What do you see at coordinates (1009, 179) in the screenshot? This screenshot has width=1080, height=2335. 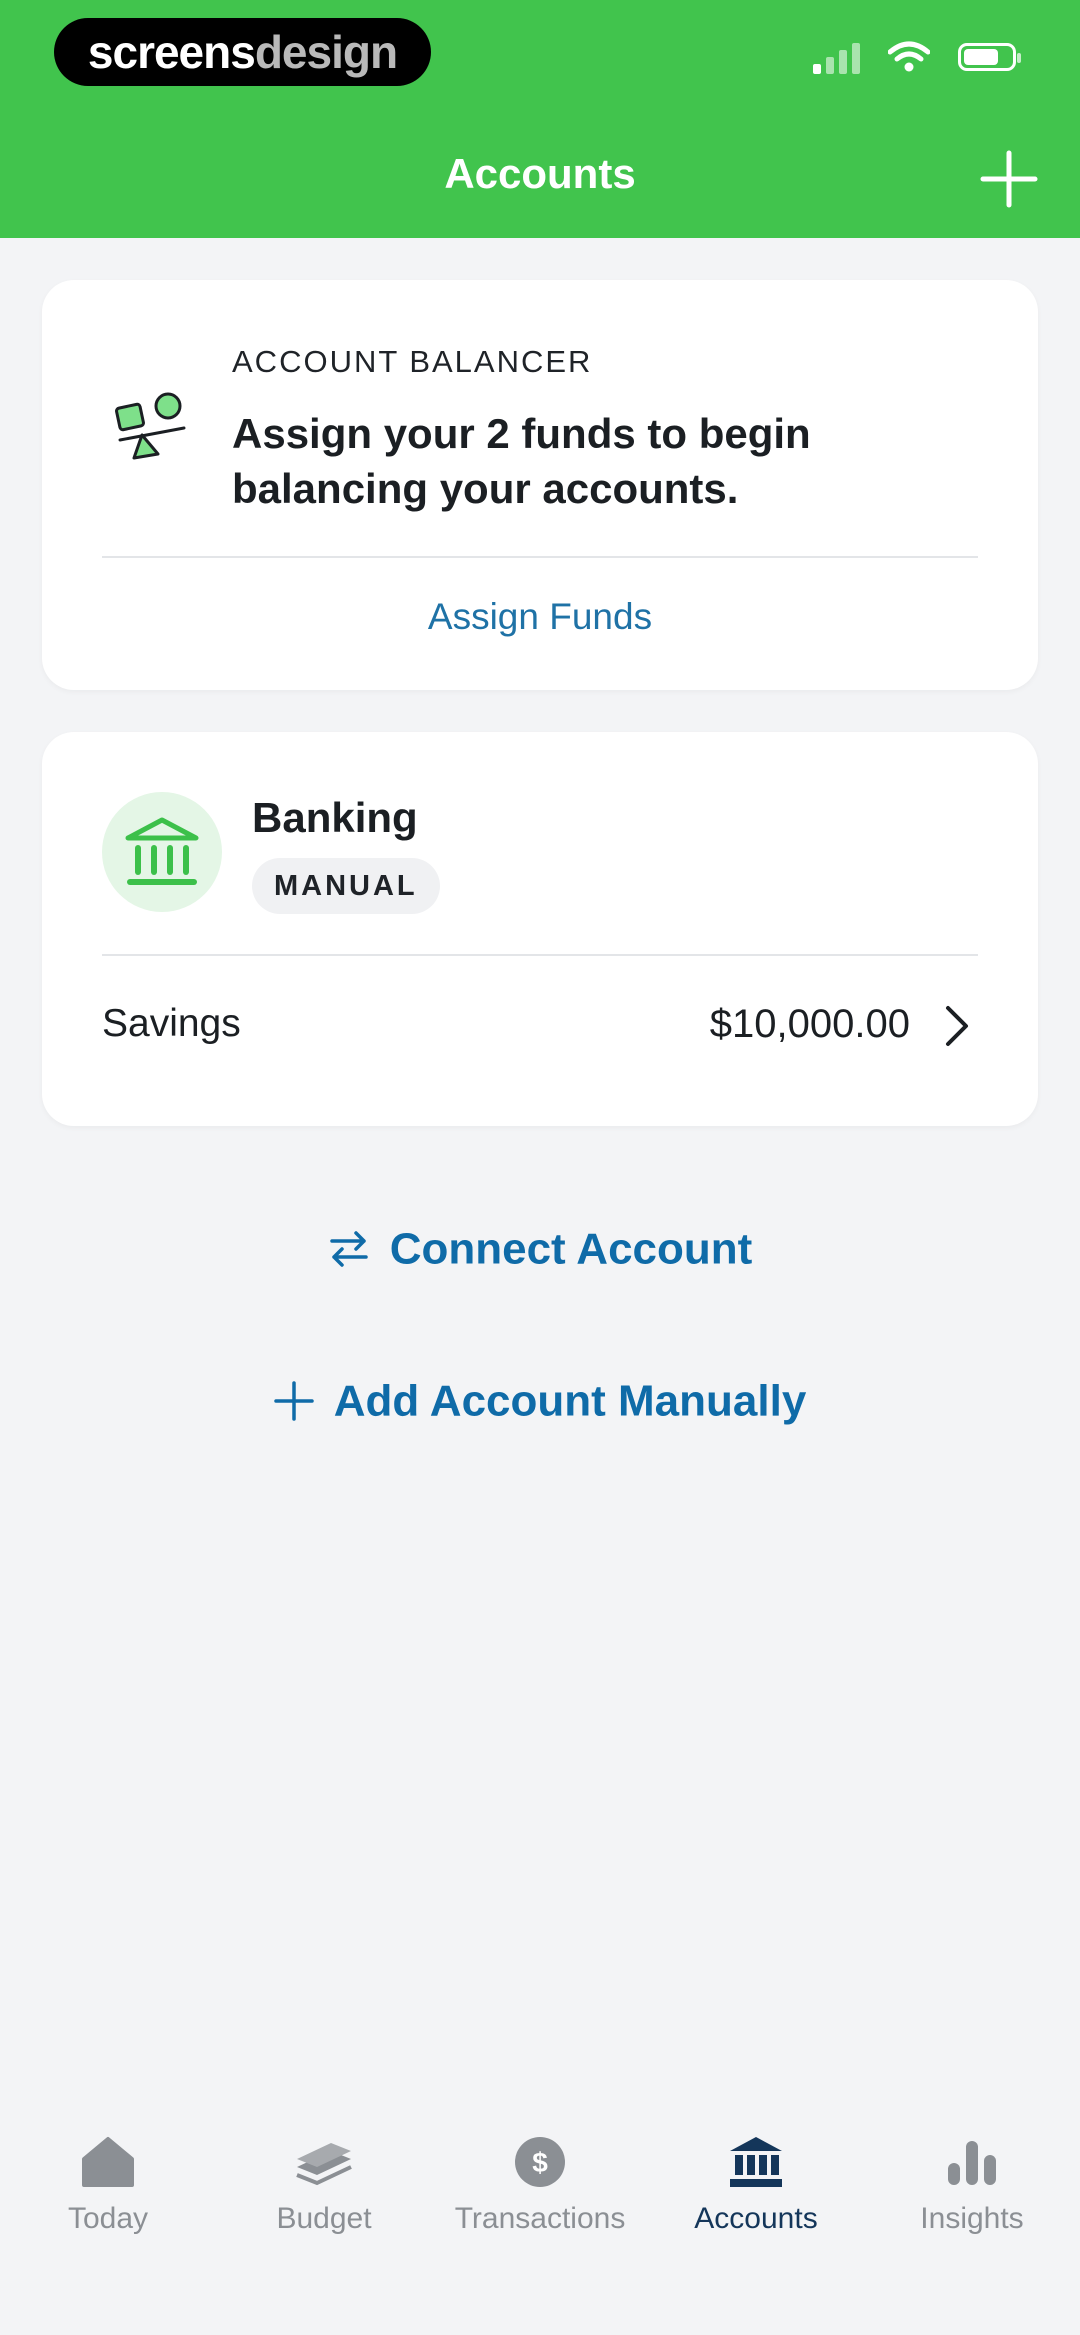 I see `add-button` at bounding box center [1009, 179].